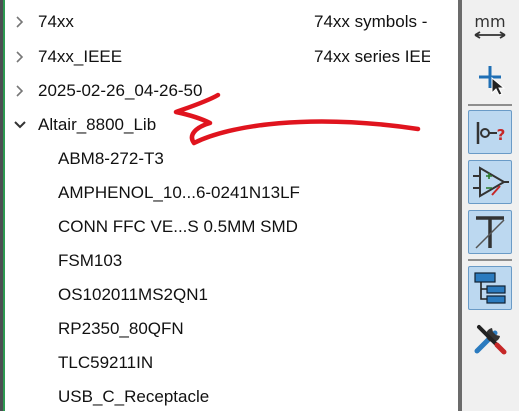  I want to click on units-mm-icon: mm, so click(490, 25).